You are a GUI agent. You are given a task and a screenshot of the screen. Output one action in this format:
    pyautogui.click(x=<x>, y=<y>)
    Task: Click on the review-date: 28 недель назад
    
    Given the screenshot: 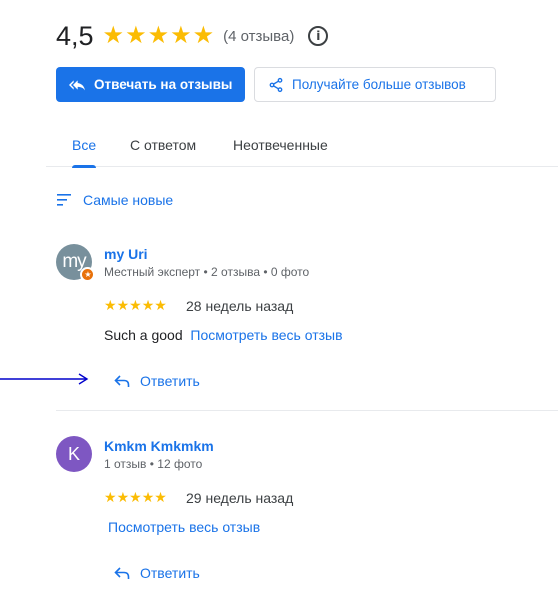 What is the action you would take?
    pyautogui.click(x=240, y=306)
    